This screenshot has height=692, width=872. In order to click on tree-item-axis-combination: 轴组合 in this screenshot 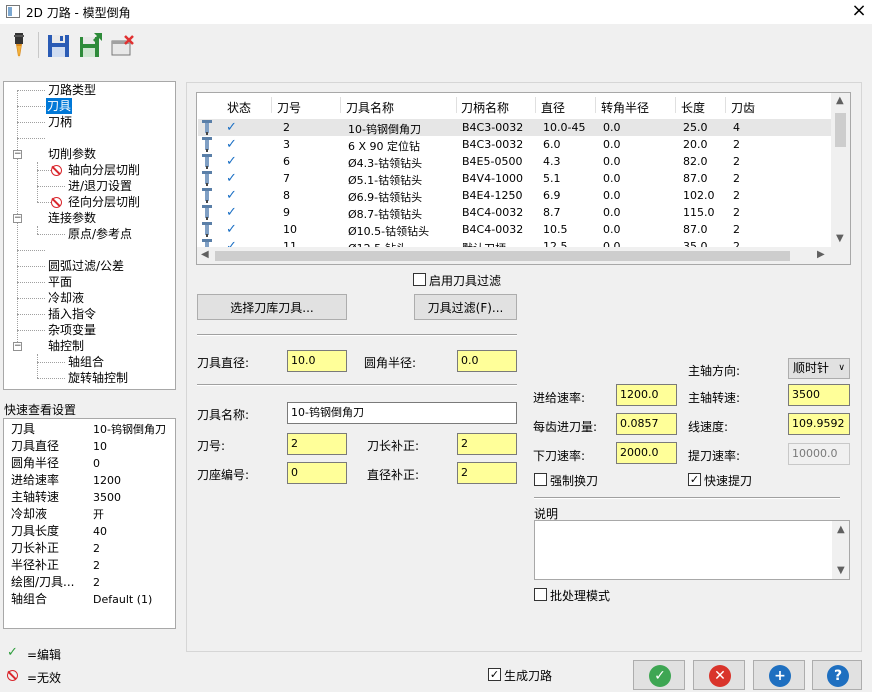, I will do `click(86, 362)`.